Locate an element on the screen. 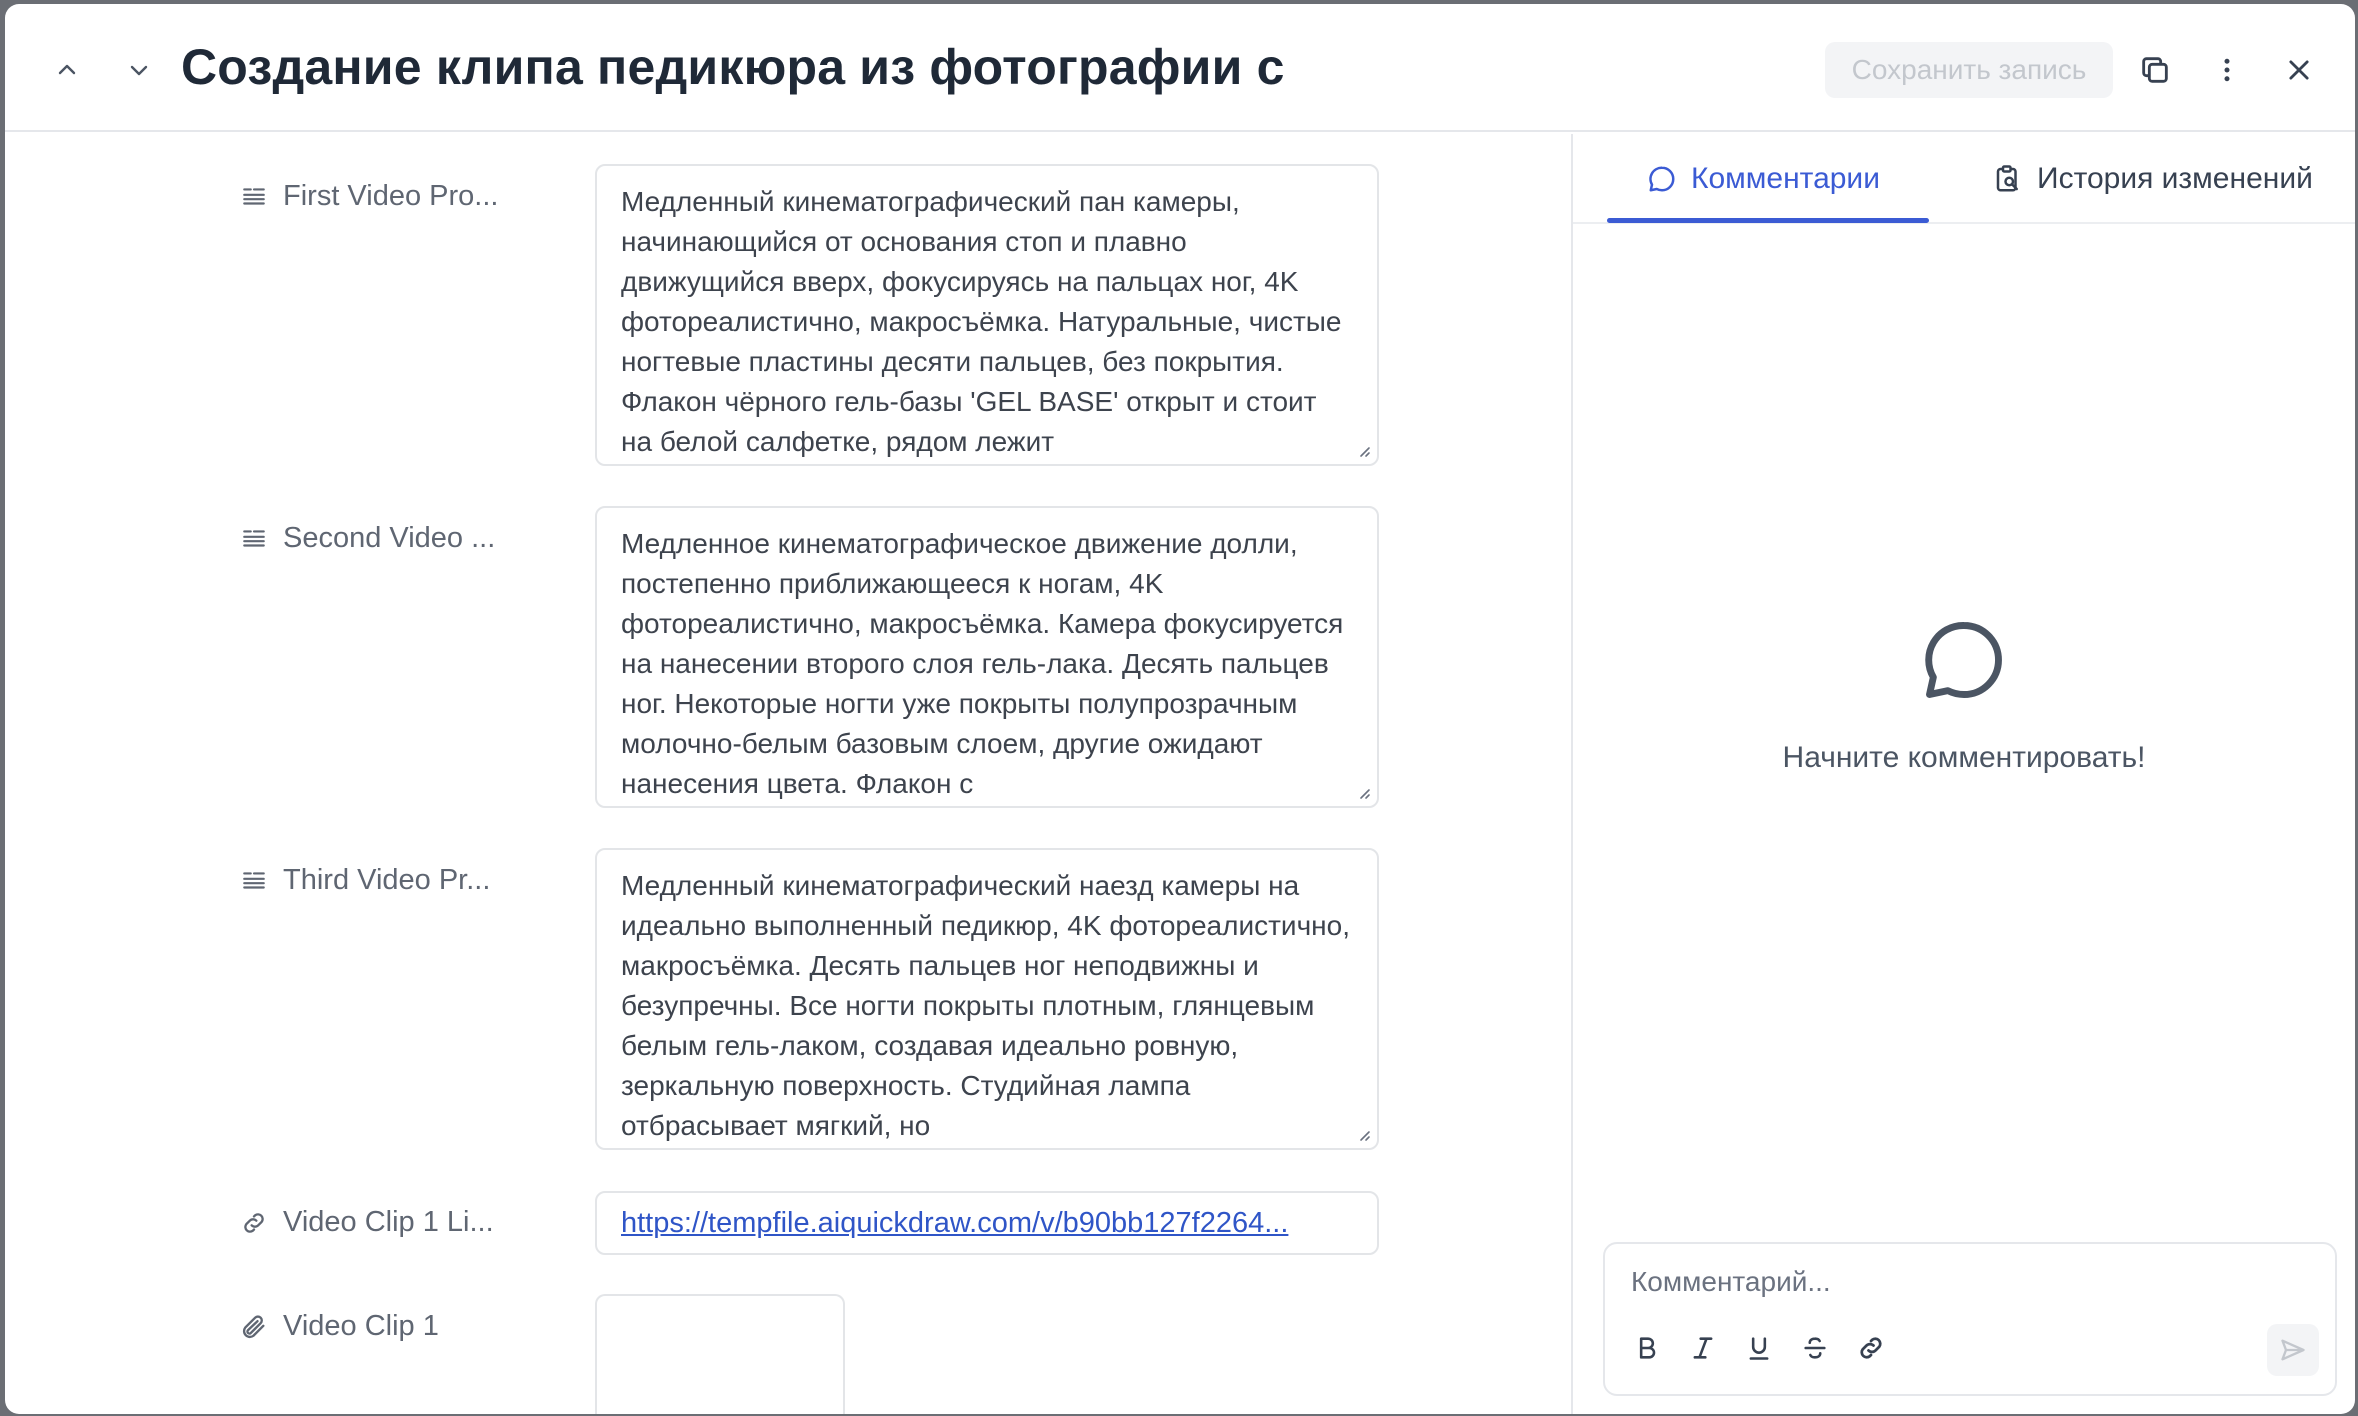 The image size is (2358, 1416). close-button is located at coordinates (2299, 70).